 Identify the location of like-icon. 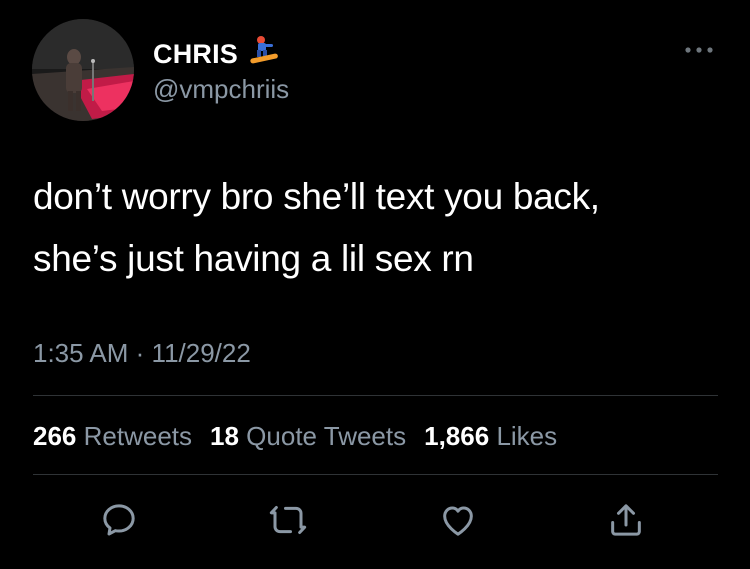
(458, 521).